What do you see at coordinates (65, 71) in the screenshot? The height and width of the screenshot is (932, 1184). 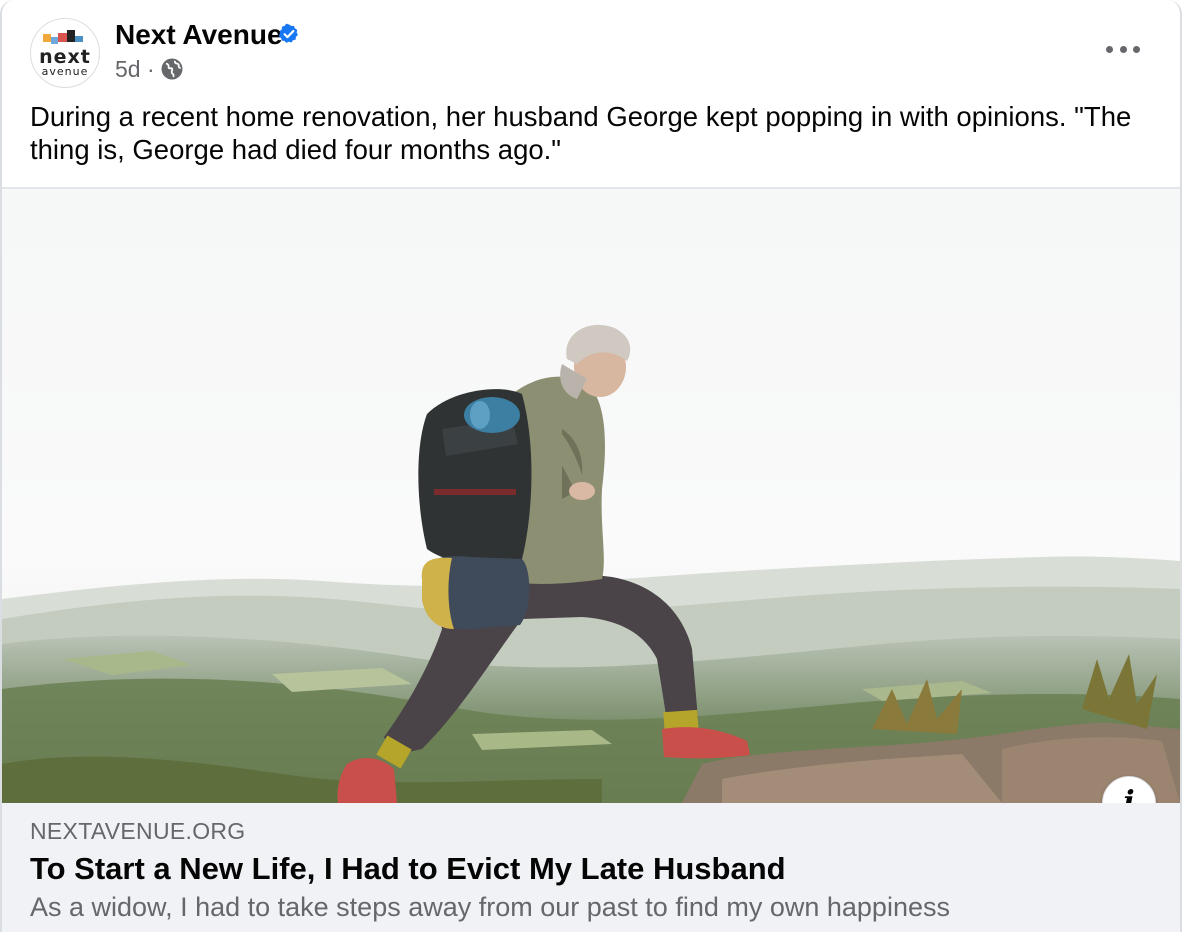 I see `avatar-logo-subtext: avenue` at bounding box center [65, 71].